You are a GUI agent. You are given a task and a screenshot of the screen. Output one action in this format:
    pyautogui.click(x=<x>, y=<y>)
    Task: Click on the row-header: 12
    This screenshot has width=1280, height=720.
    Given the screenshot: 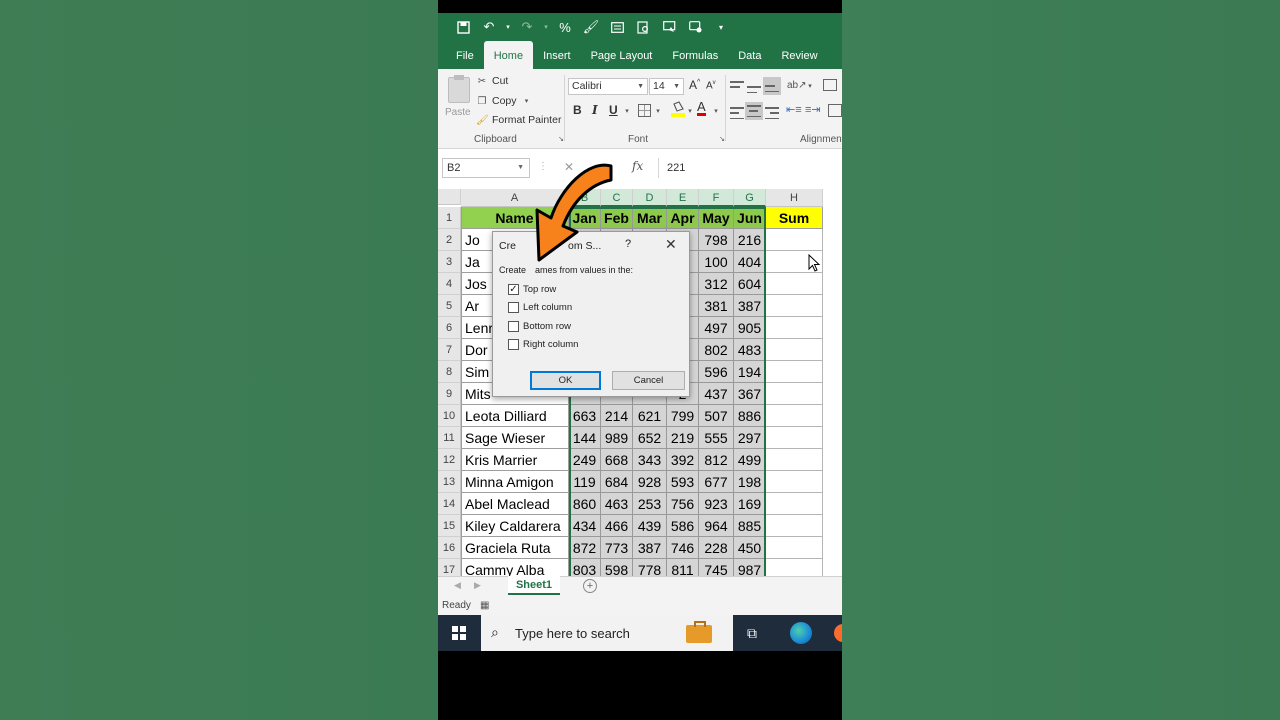 What is the action you would take?
    pyautogui.click(x=449, y=460)
    